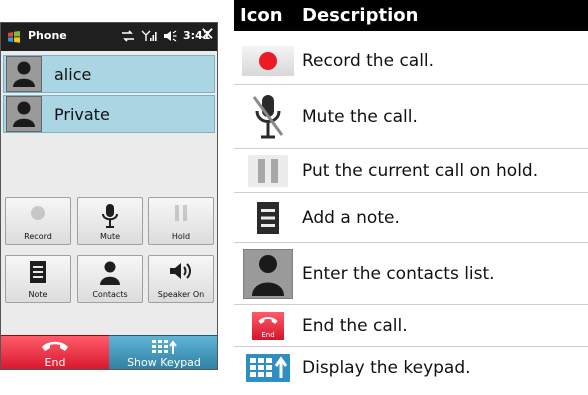 Image resolution: width=588 pixels, height=395 pixels. I want to click on legend-row: Display the keypad., so click(411, 368).